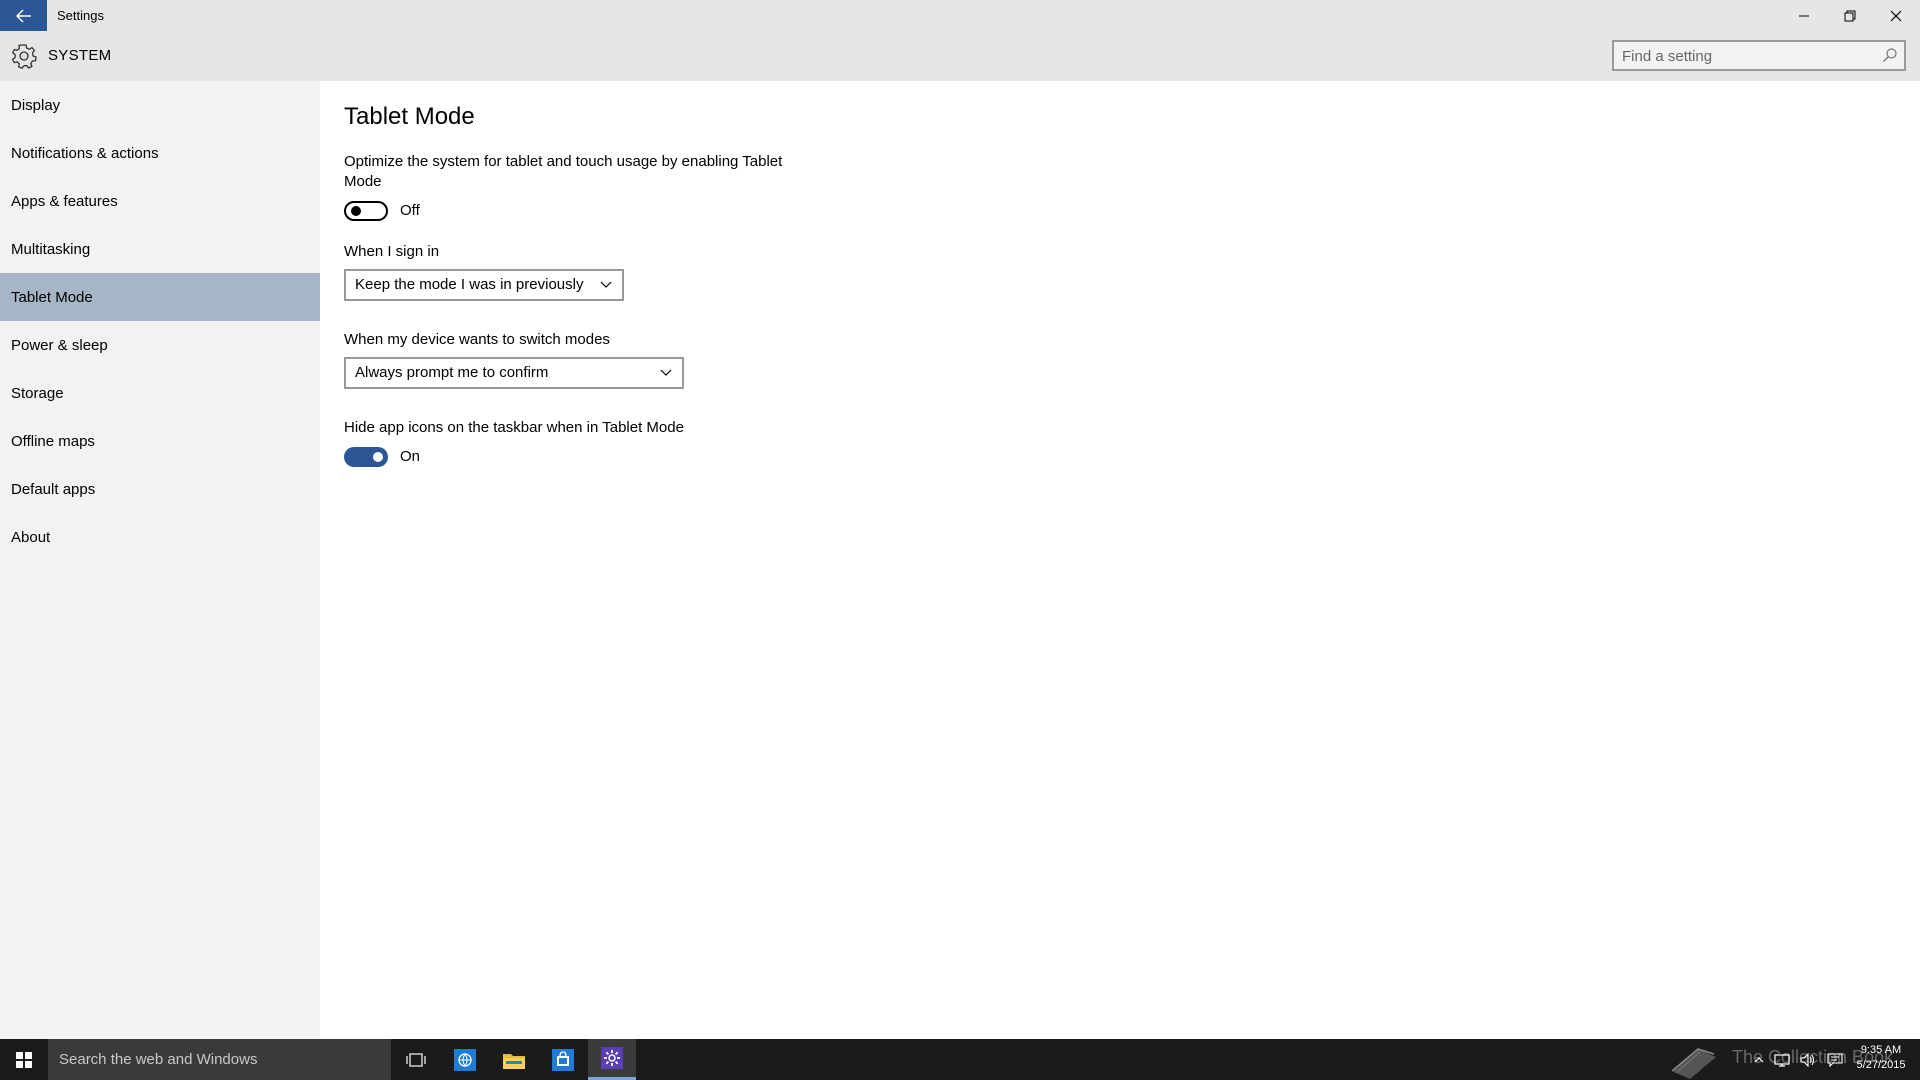  What do you see at coordinates (160, 105) in the screenshot?
I see `sidebar-item-display: Display` at bounding box center [160, 105].